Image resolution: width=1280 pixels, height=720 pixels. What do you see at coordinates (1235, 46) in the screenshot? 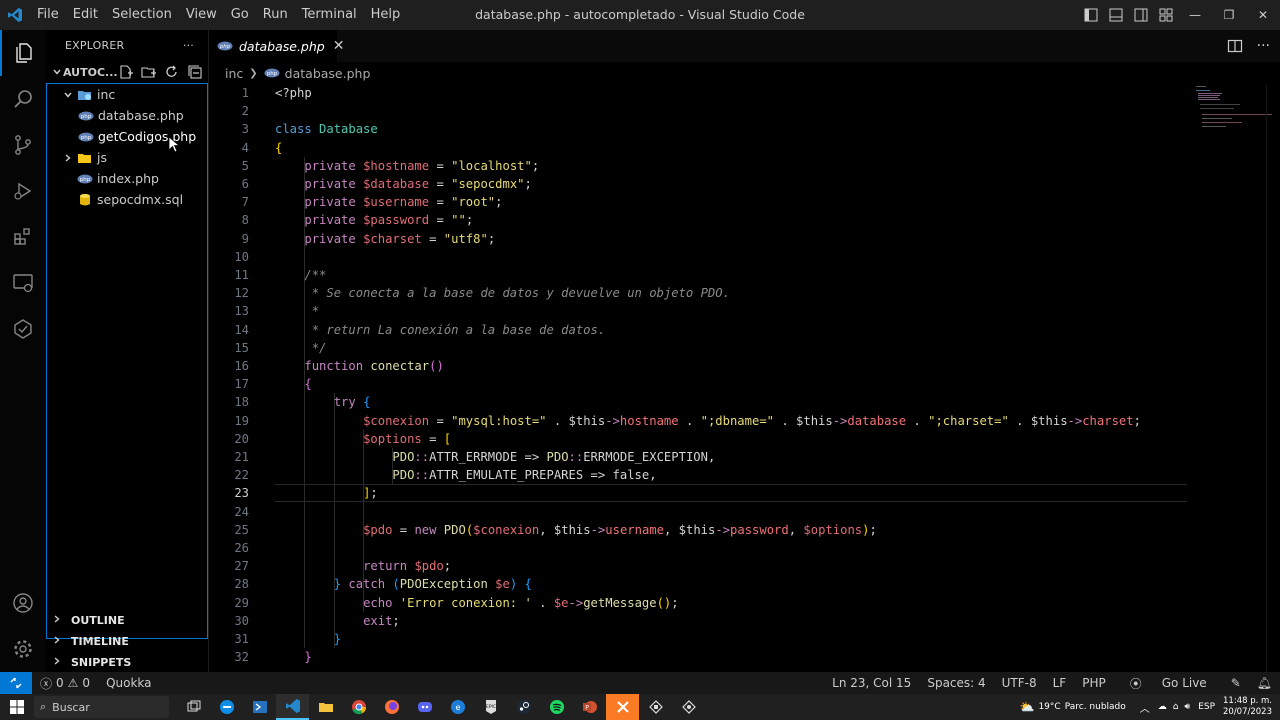
I see `split-editor-icon` at bounding box center [1235, 46].